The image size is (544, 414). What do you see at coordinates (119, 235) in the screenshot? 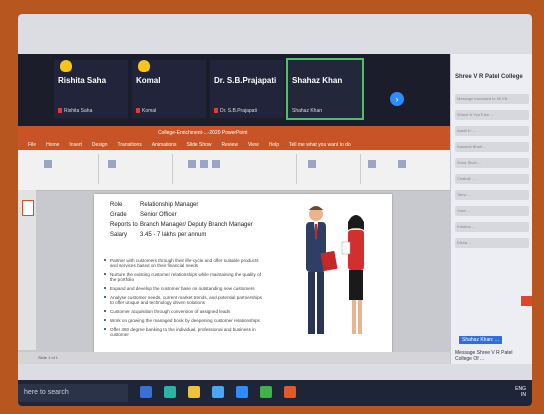
I see `salary-key: Salary` at bounding box center [119, 235].